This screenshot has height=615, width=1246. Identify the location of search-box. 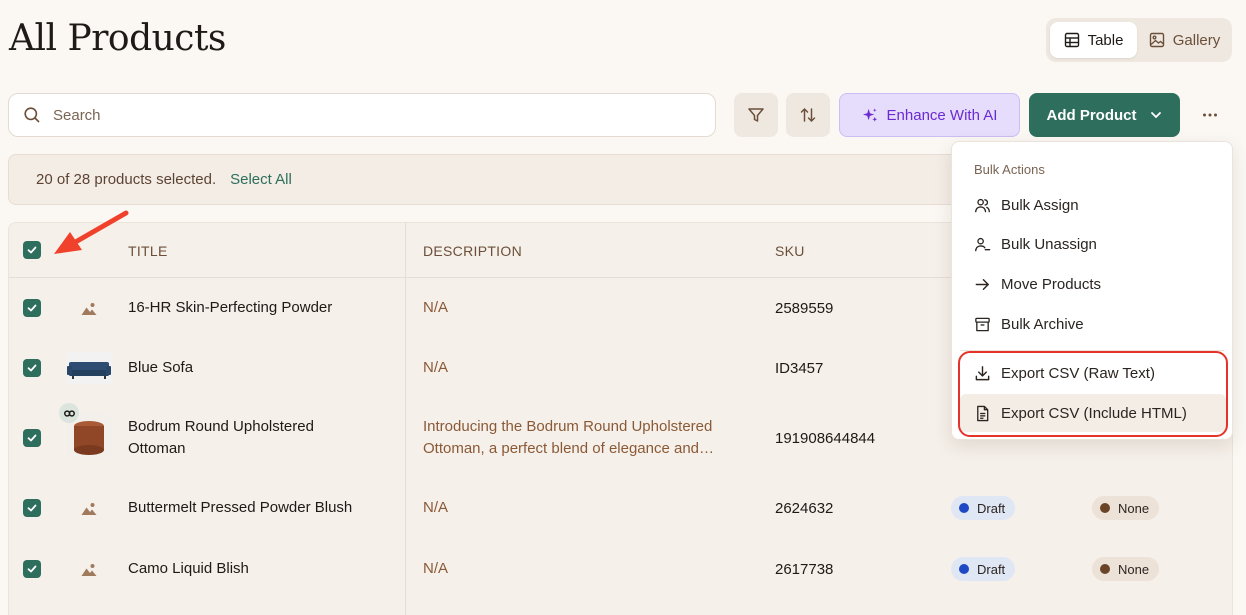
(362, 115).